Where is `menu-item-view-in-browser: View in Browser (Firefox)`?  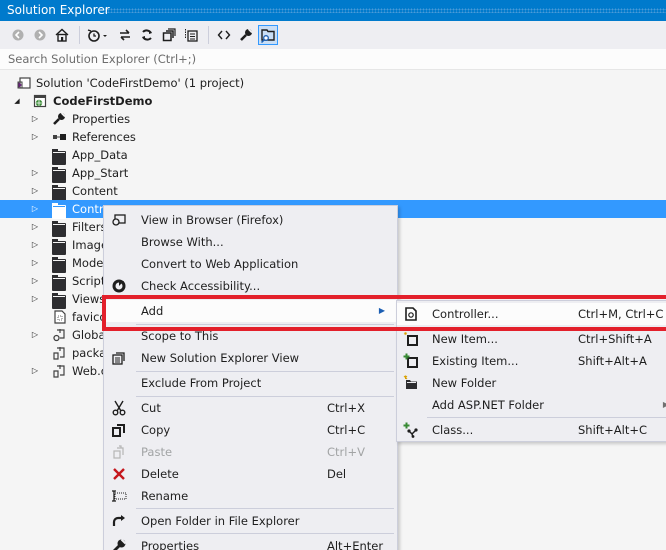
menu-item-view-in-browser: View in Browser (Firefox) is located at coordinates (250, 220).